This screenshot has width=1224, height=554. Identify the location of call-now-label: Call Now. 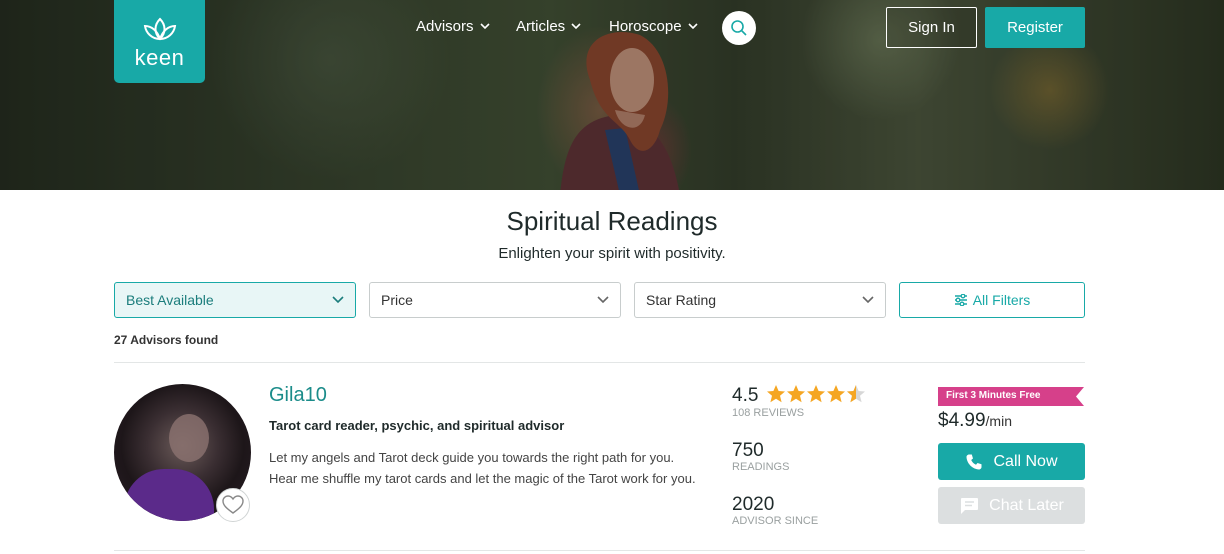
(1025, 461).